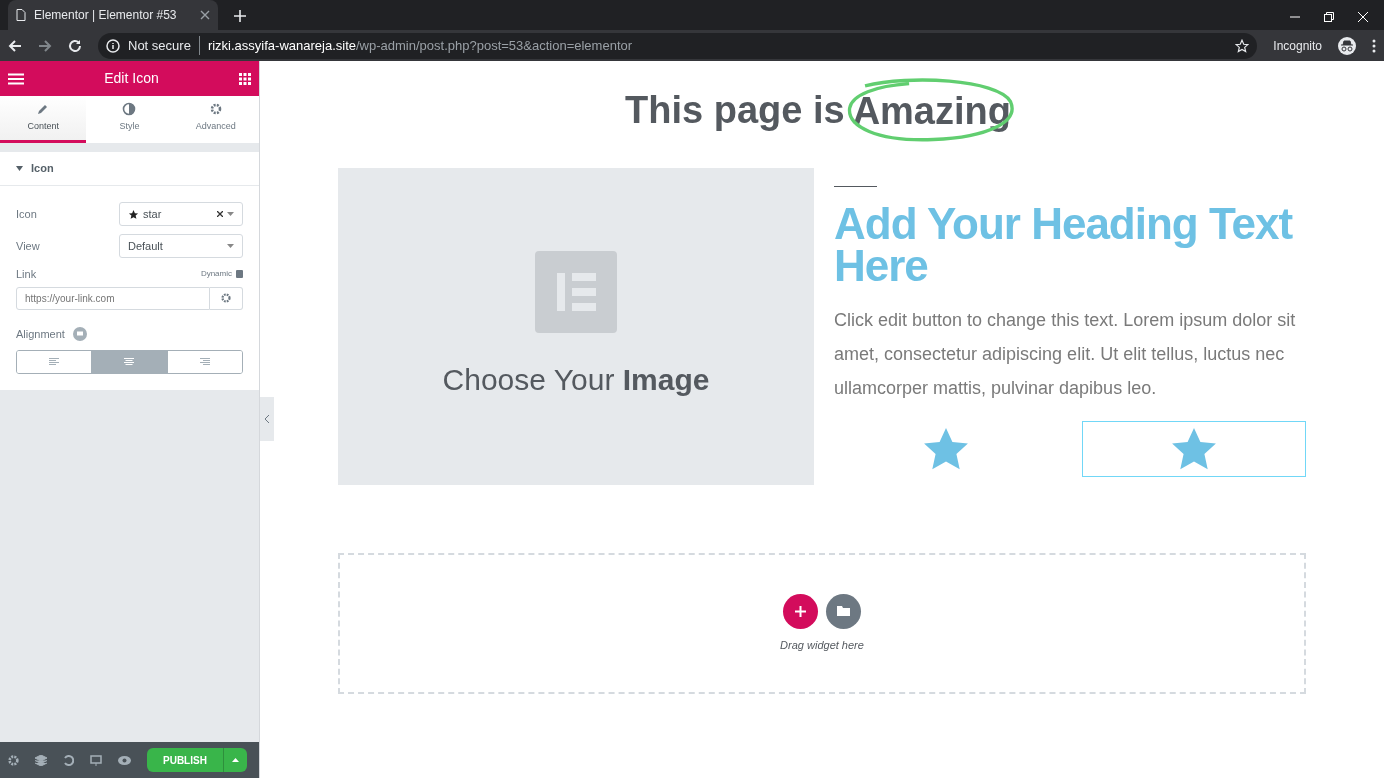 Image resolution: width=1384 pixels, height=778 pixels. What do you see at coordinates (735, 110) in the screenshot?
I see `page-title: This page is` at bounding box center [735, 110].